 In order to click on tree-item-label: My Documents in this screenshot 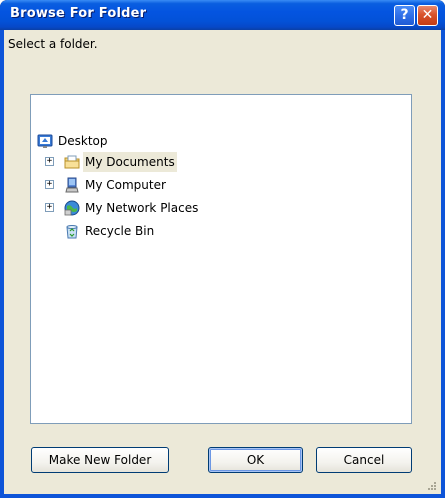, I will do `click(130, 162)`.